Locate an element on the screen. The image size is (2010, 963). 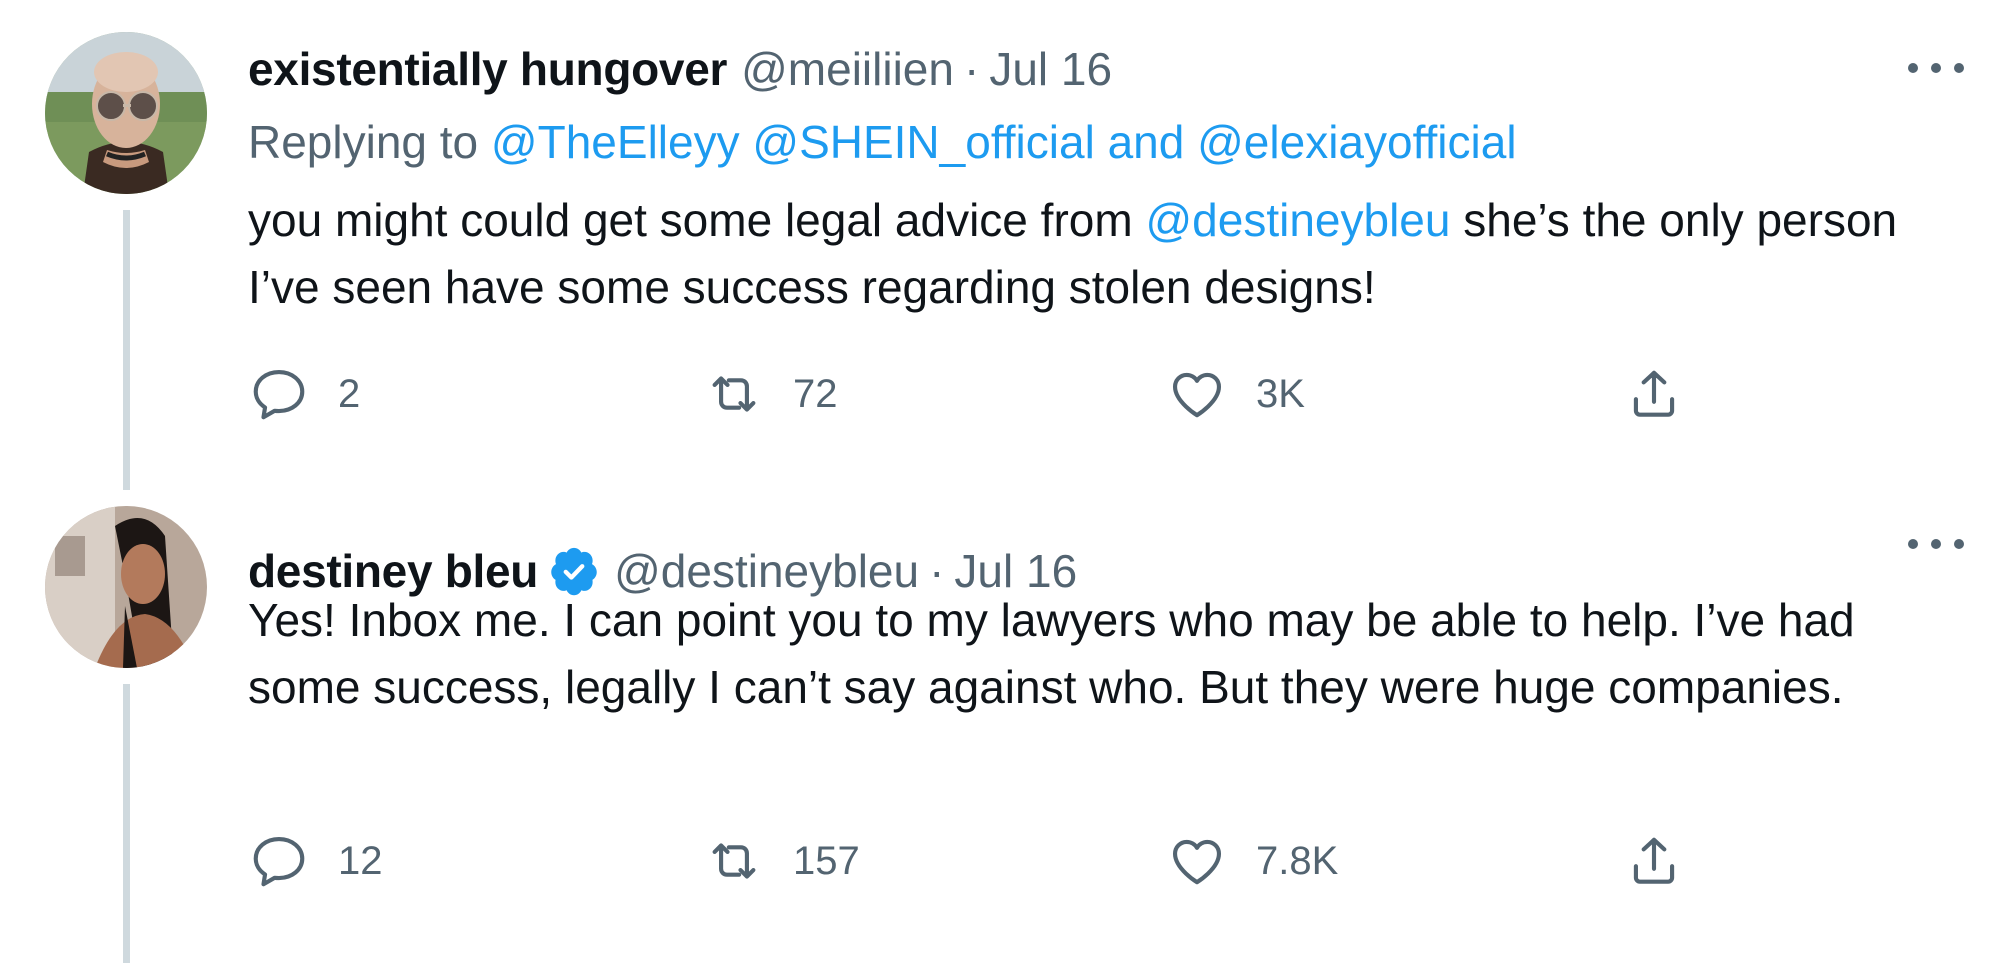
mention-link: @TheElleyy is located at coordinates (615, 142).